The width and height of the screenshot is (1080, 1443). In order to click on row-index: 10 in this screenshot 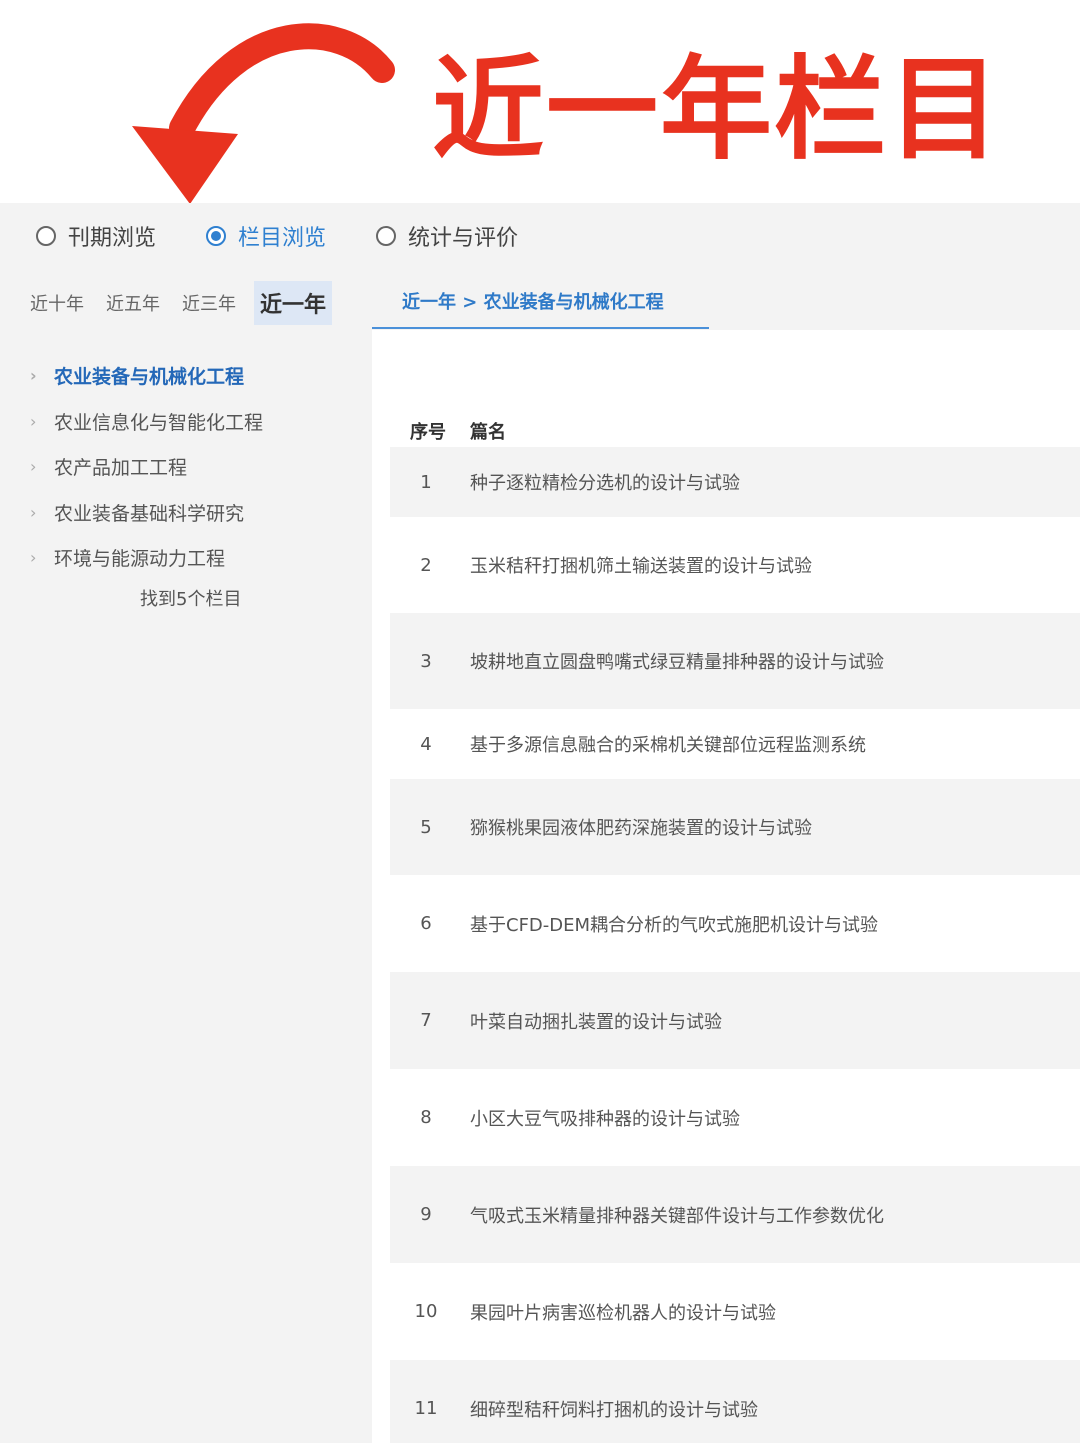, I will do `click(426, 1311)`.